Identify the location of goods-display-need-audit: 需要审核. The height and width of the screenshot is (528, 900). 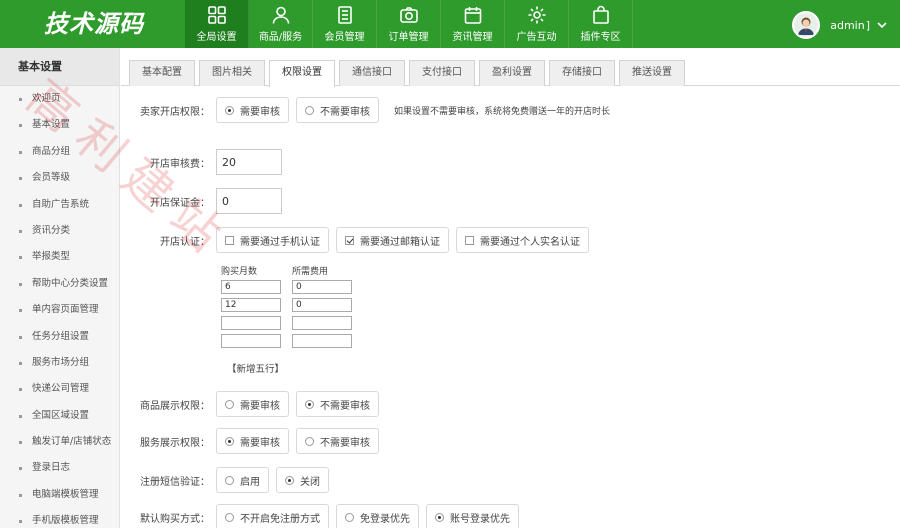
(252, 404).